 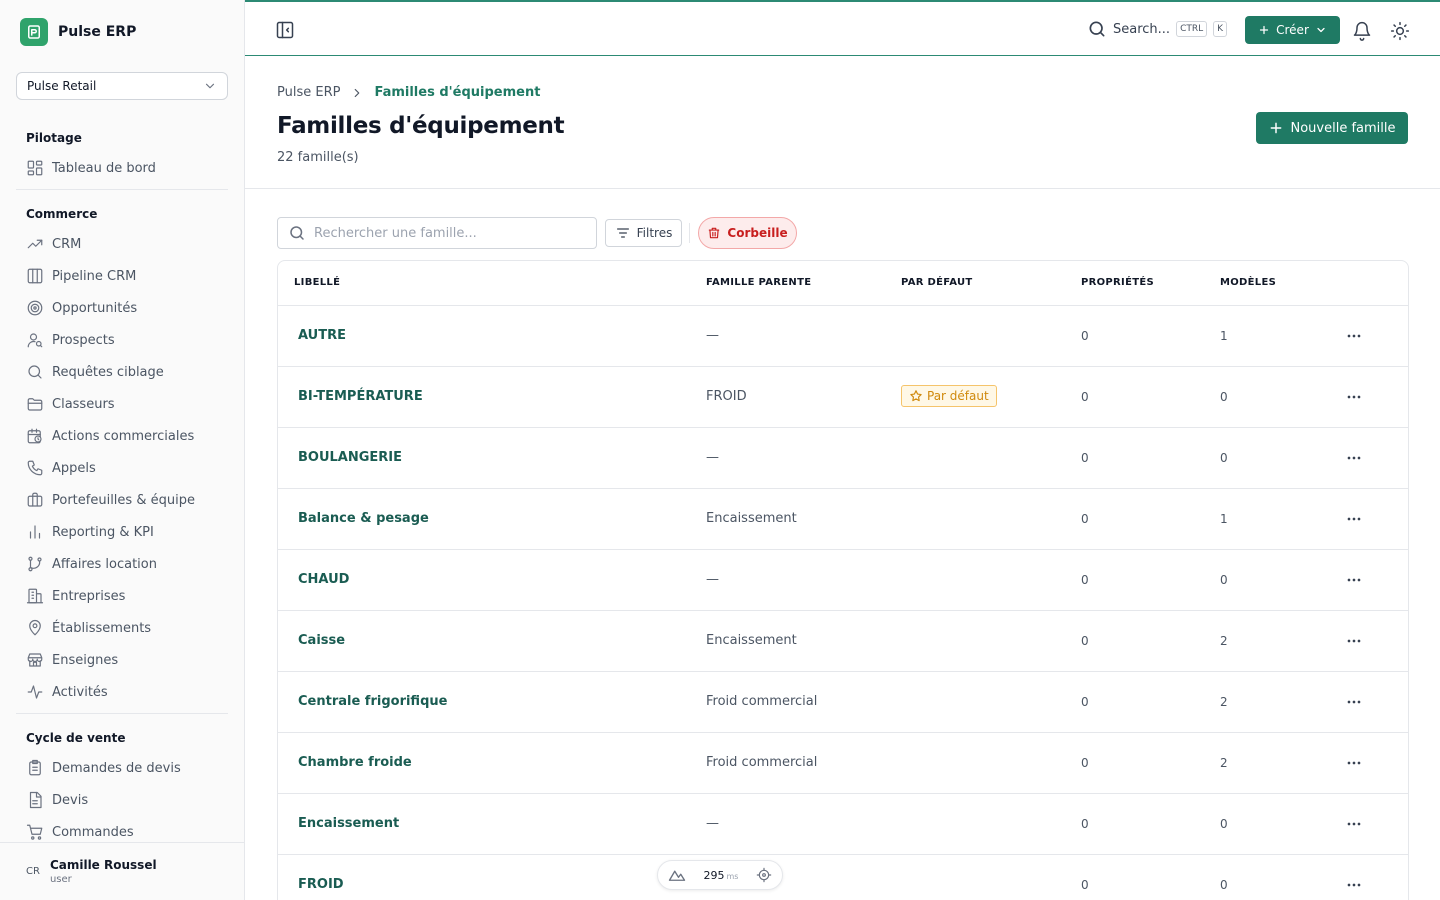 What do you see at coordinates (78, 32) in the screenshot?
I see `brand: Pulse ERP` at bounding box center [78, 32].